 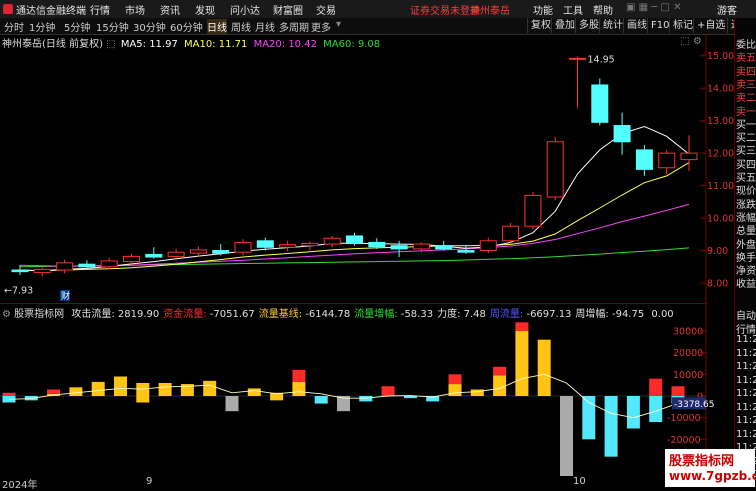 What do you see at coordinates (588, 25) in the screenshot?
I see `tool-duogu: 多股` at bounding box center [588, 25].